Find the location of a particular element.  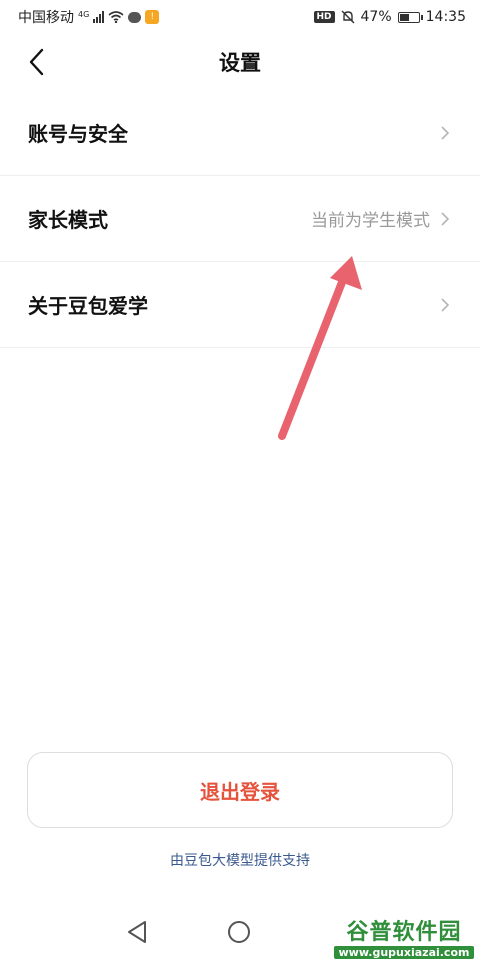

status-bar: 中国移动 4G ! HD 47% 14:35 is located at coordinates (240, 17).